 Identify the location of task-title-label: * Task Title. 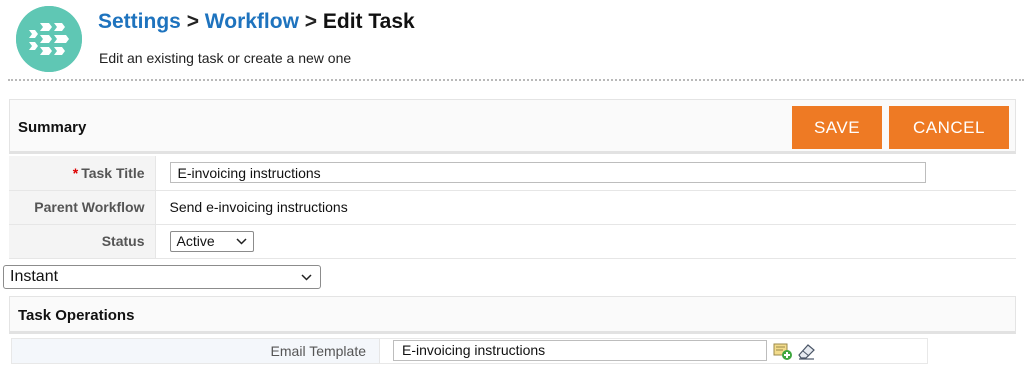
(82, 173).